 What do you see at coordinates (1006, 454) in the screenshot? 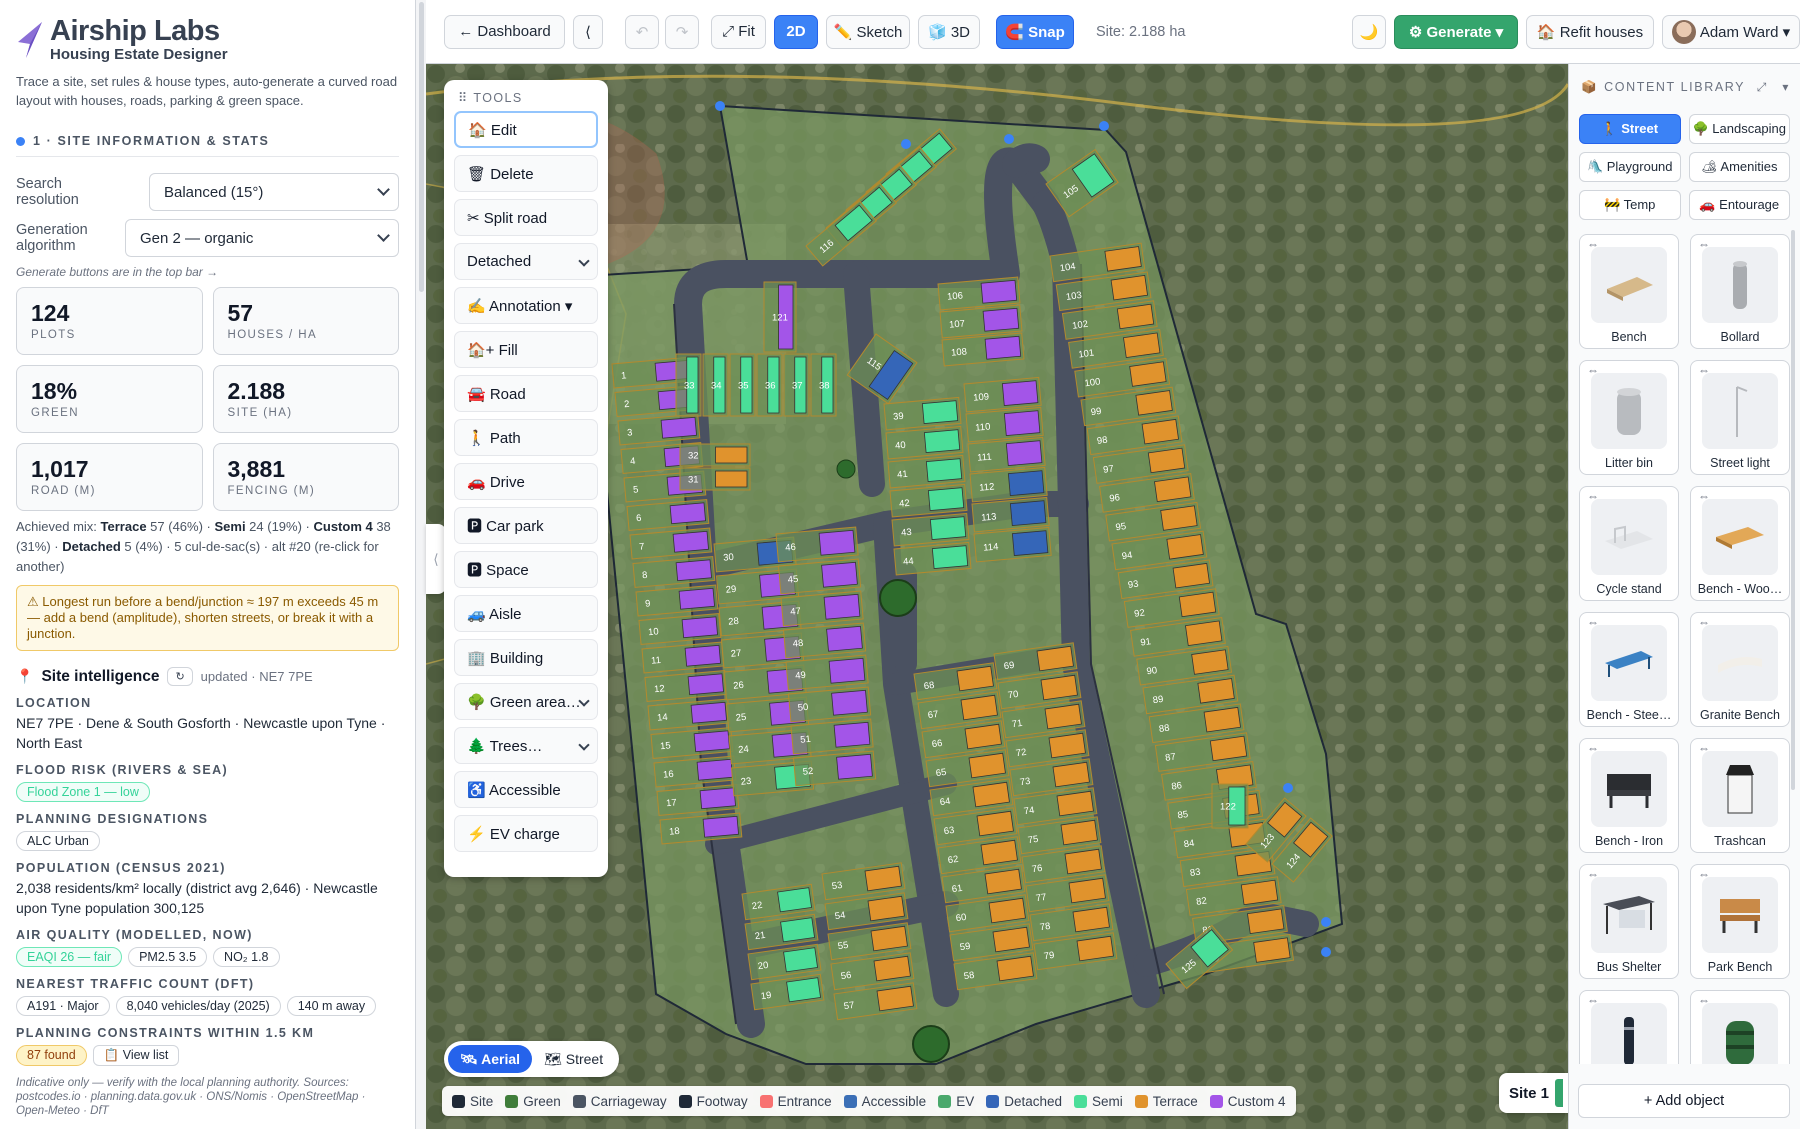
I see `plot: 111` at bounding box center [1006, 454].